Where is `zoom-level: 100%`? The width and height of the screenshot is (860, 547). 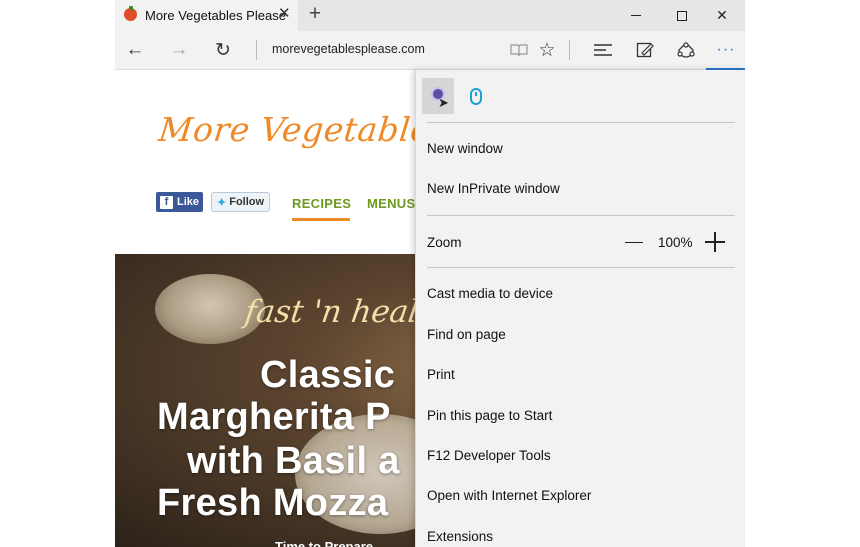 zoom-level: 100% is located at coordinates (675, 242).